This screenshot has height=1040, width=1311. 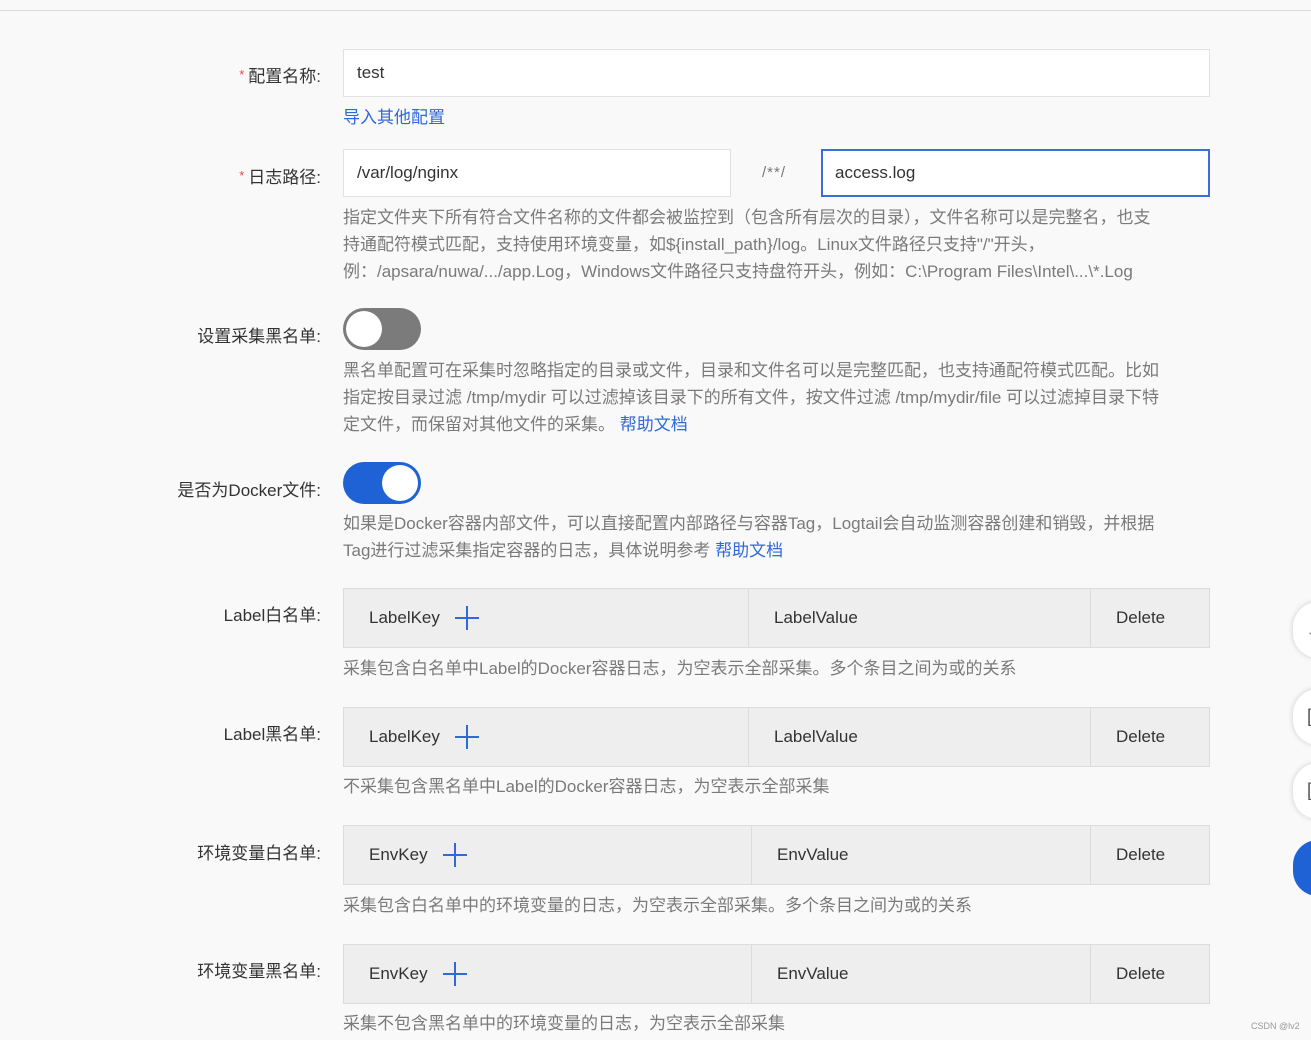 I want to click on label-blacklist-help: 不采集包含黑名单中Label的Docker容器日志，为空表示全部采集, so click(x=586, y=786).